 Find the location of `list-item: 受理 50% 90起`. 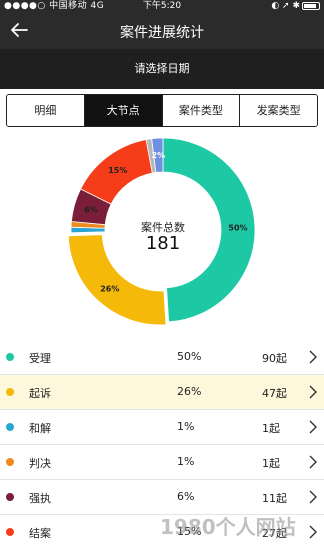

list-item: 受理 50% 90起 is located at coordinates (162, 357).